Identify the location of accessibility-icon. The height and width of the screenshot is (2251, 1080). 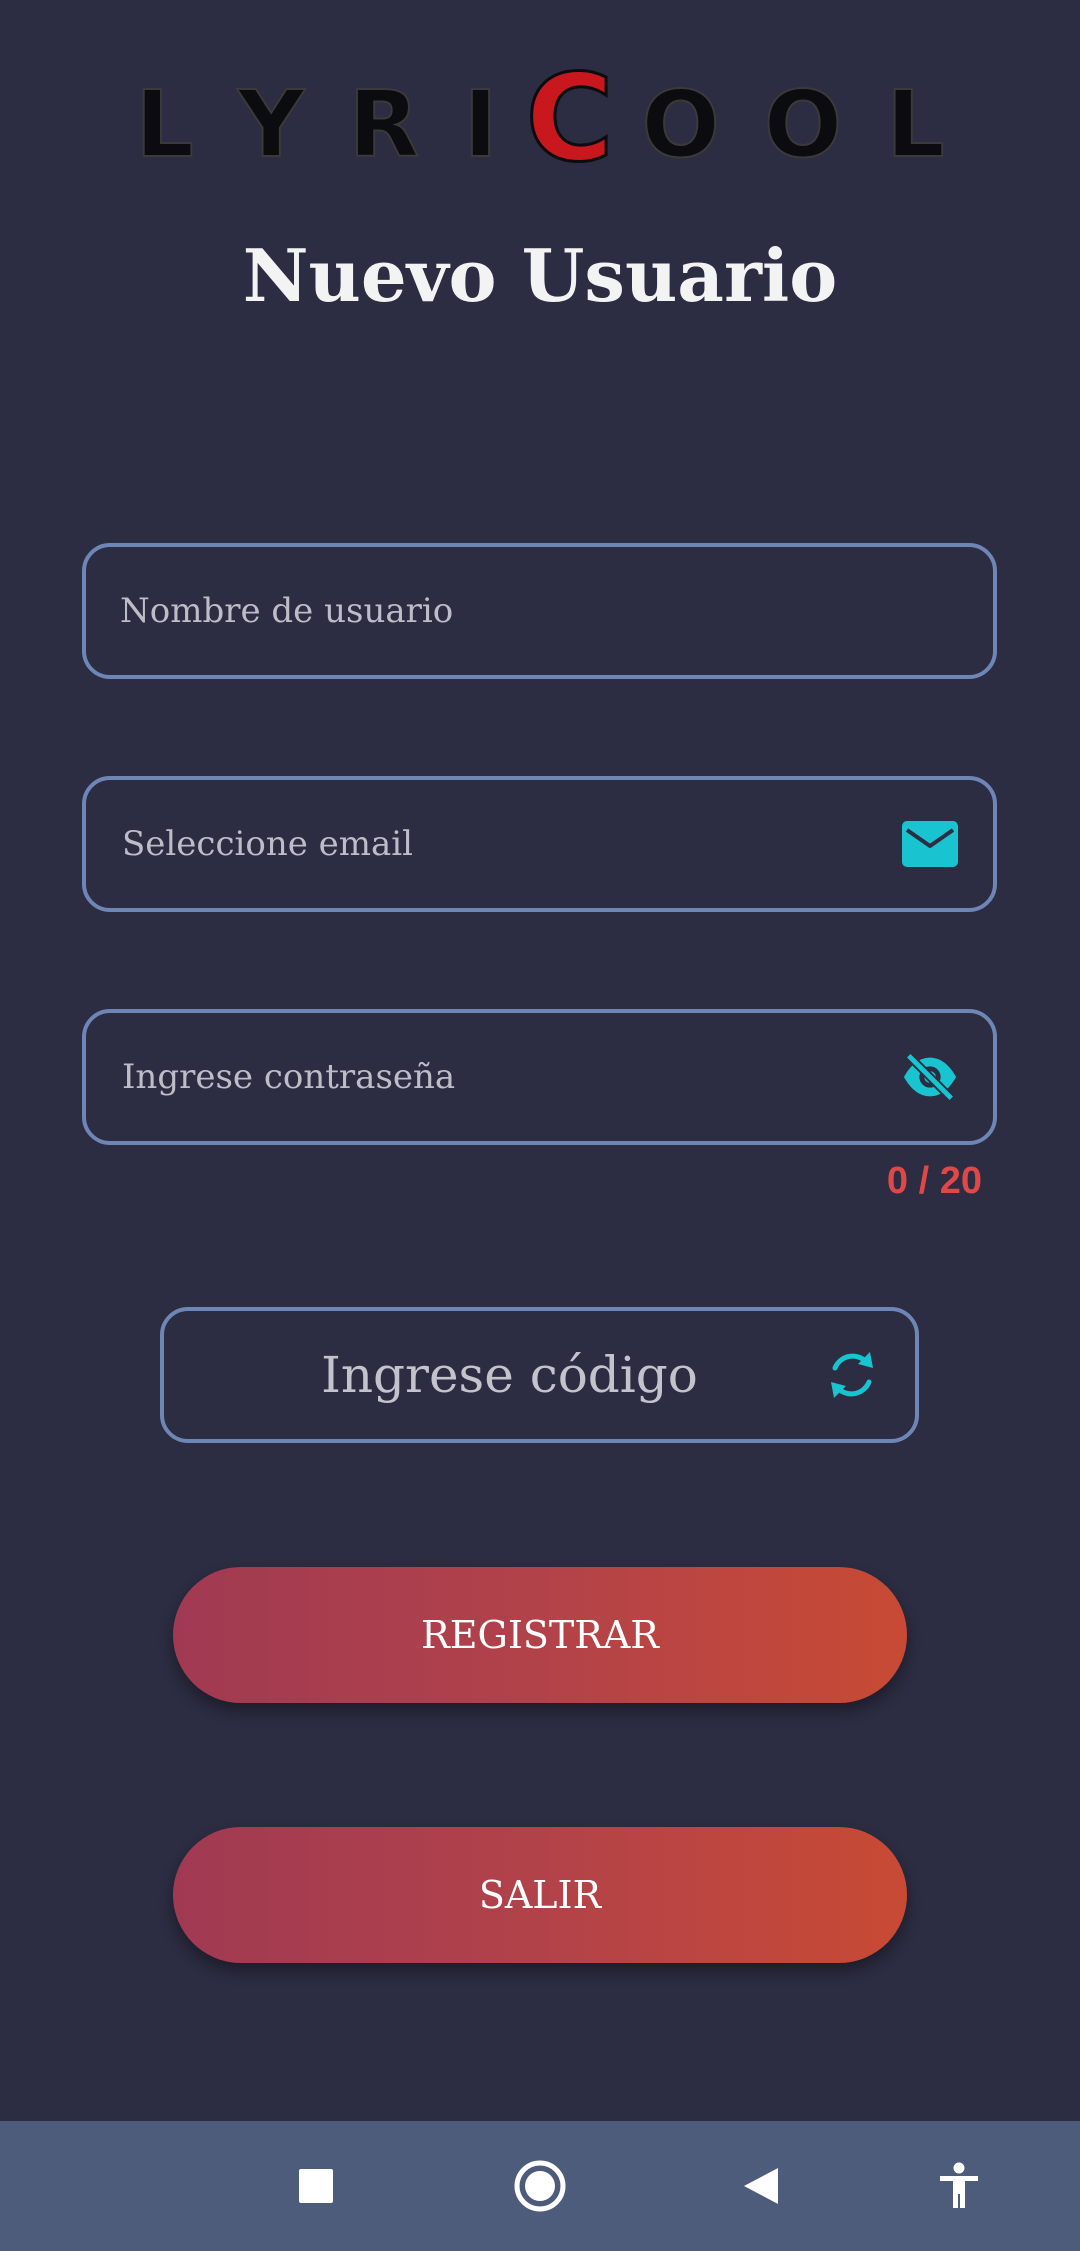
(959, 2186).